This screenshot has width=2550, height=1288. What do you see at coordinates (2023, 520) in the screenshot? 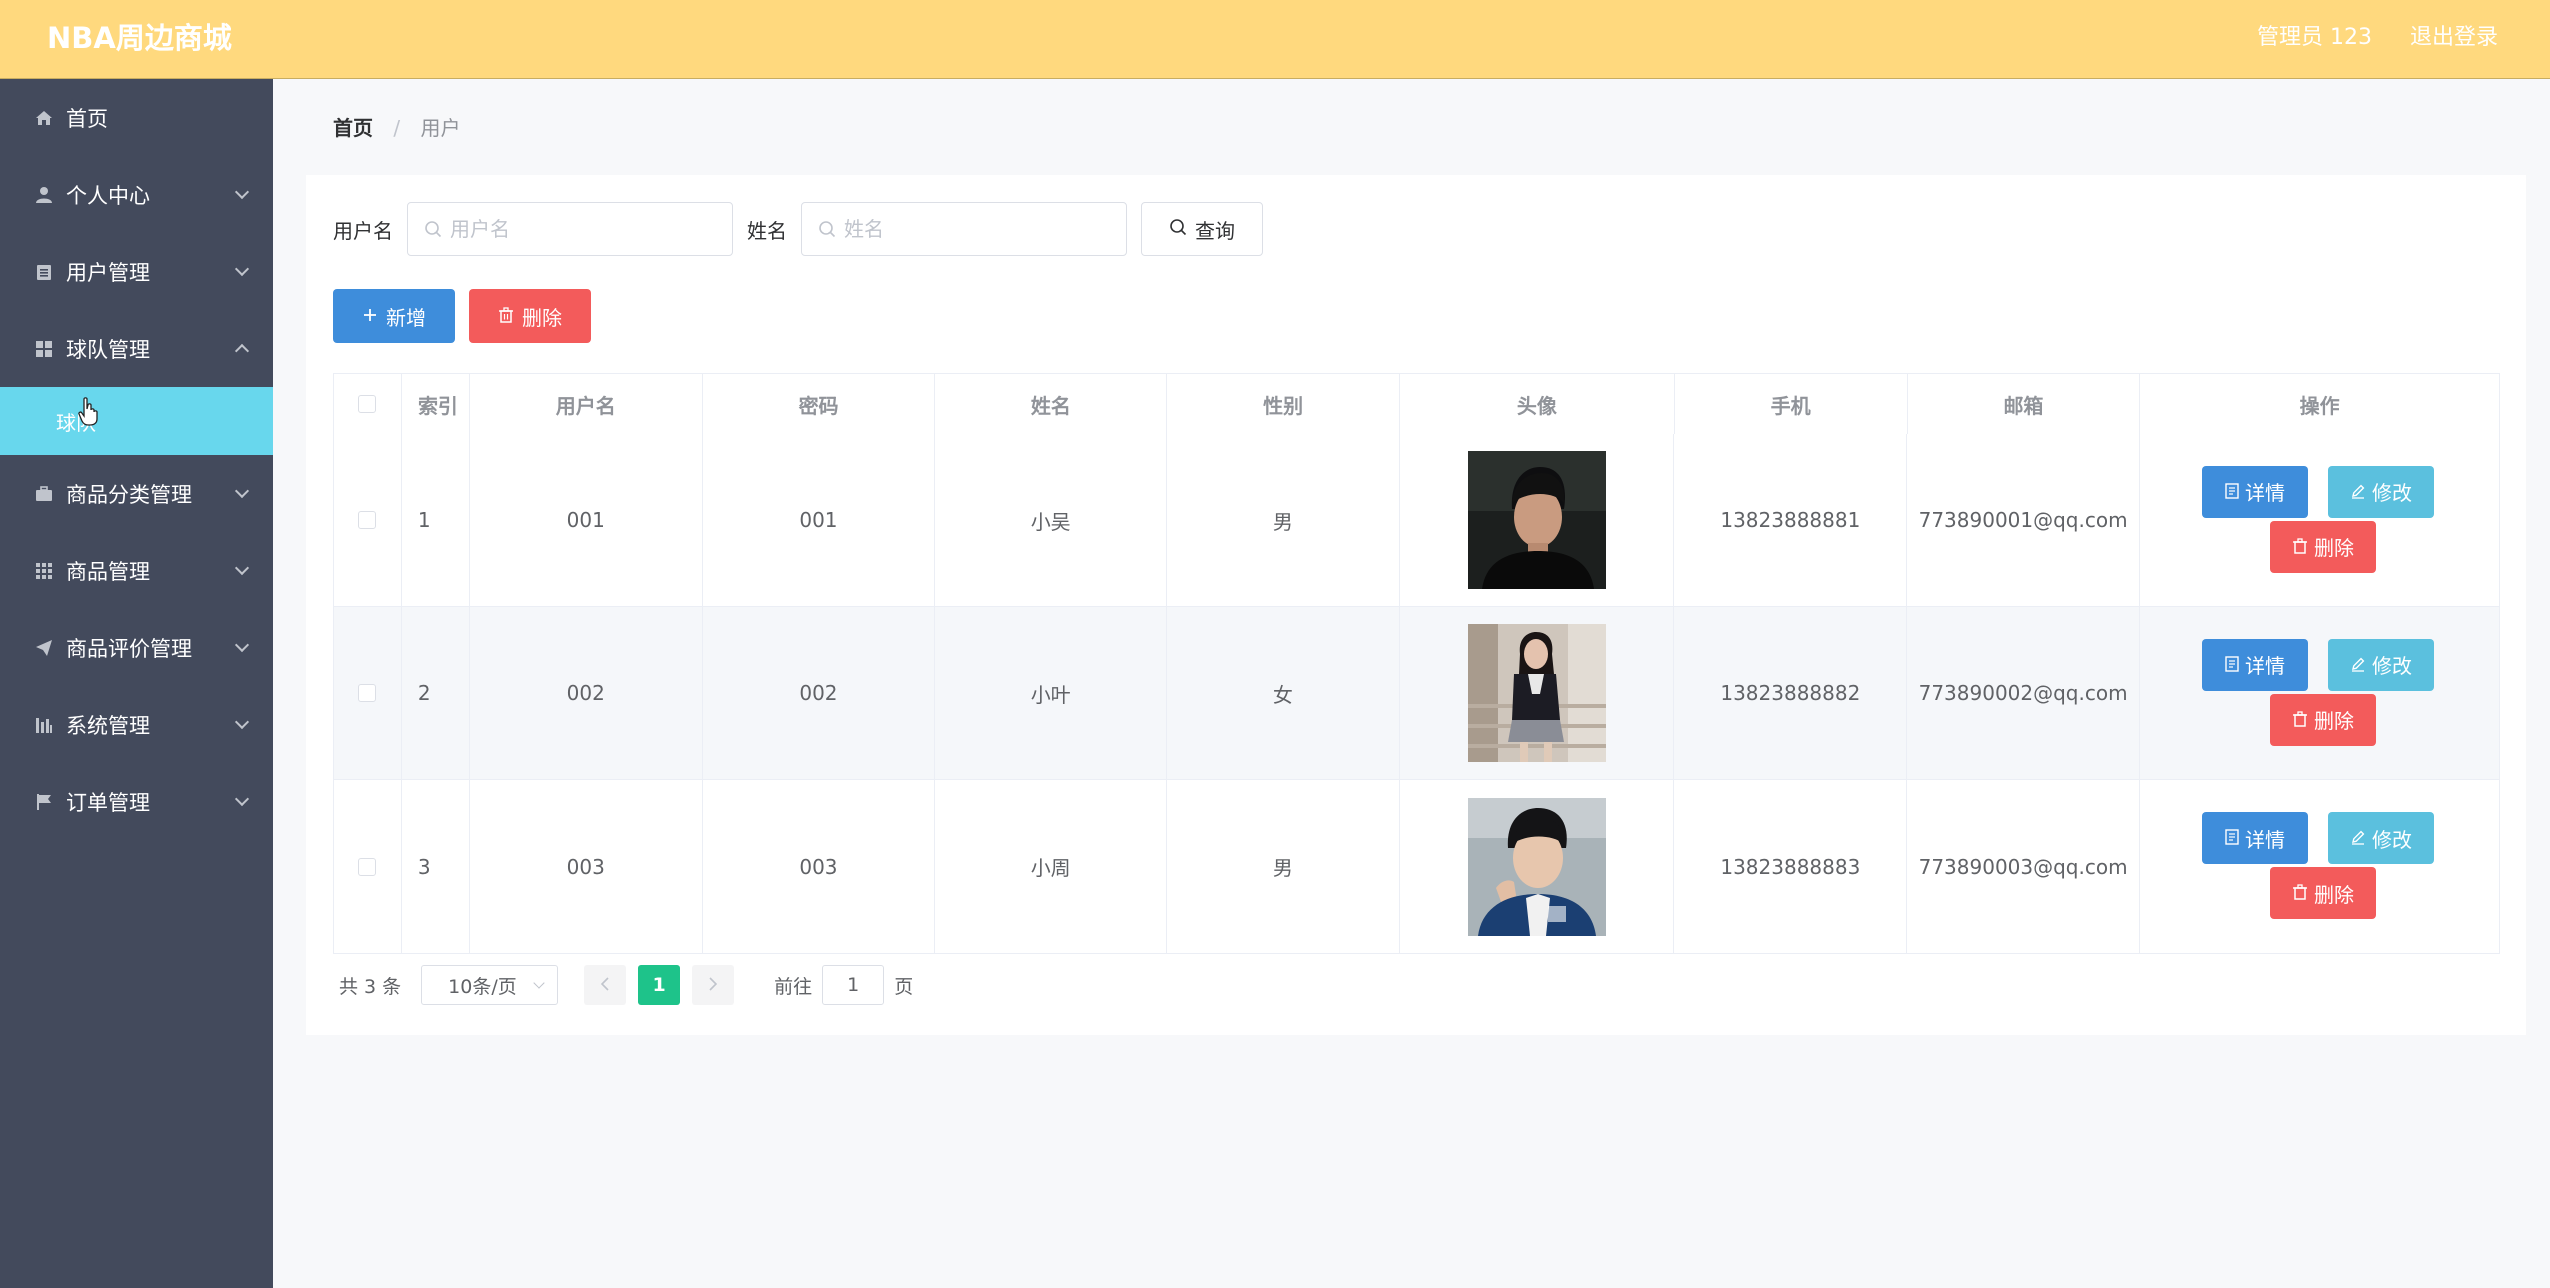
I see `cell-email: 773890001@qq.com` at bounding box center [2023, 520].